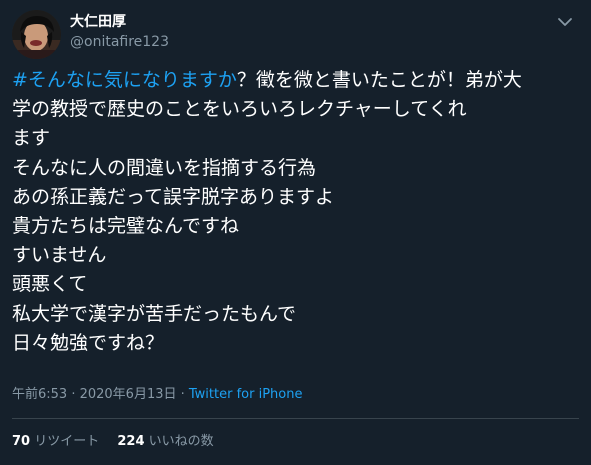 The image size is (591, 465). I want to click on tweet-line: #そんなに気になりますか？徵を微と書いたことが！弟が大, so click(295, 80).